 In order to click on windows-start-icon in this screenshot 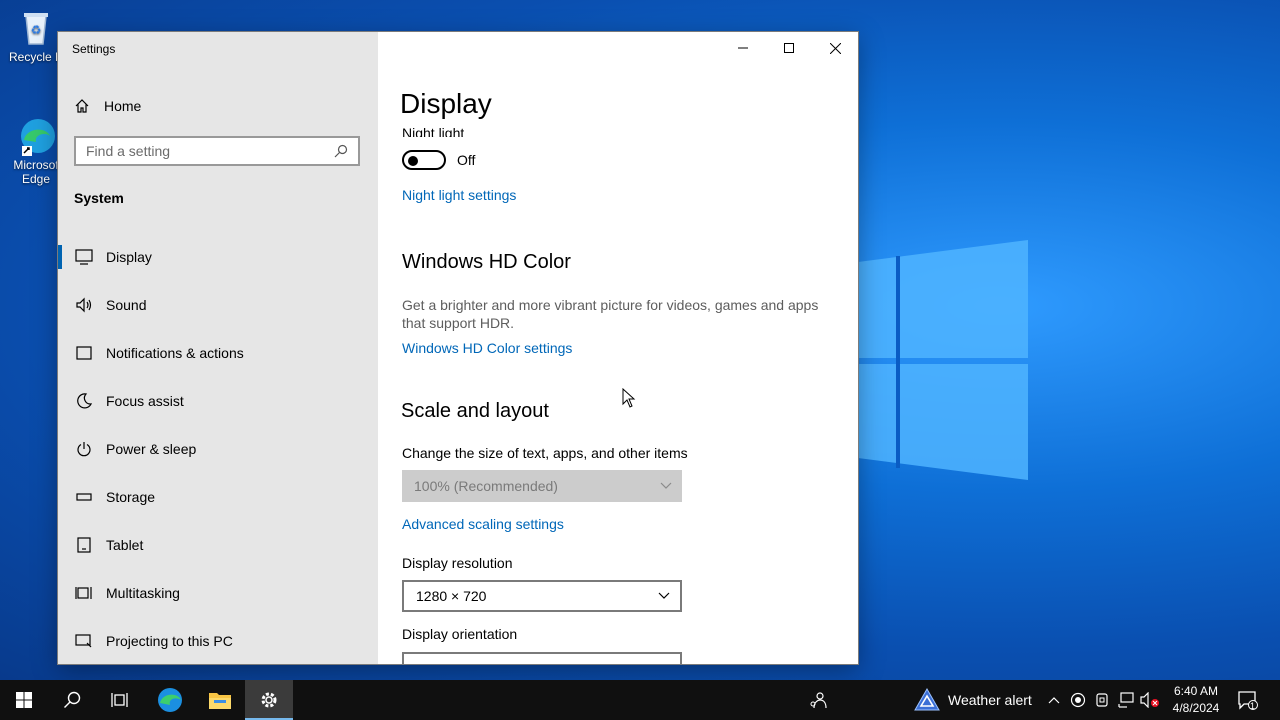, I will do `click(24, 700)`.